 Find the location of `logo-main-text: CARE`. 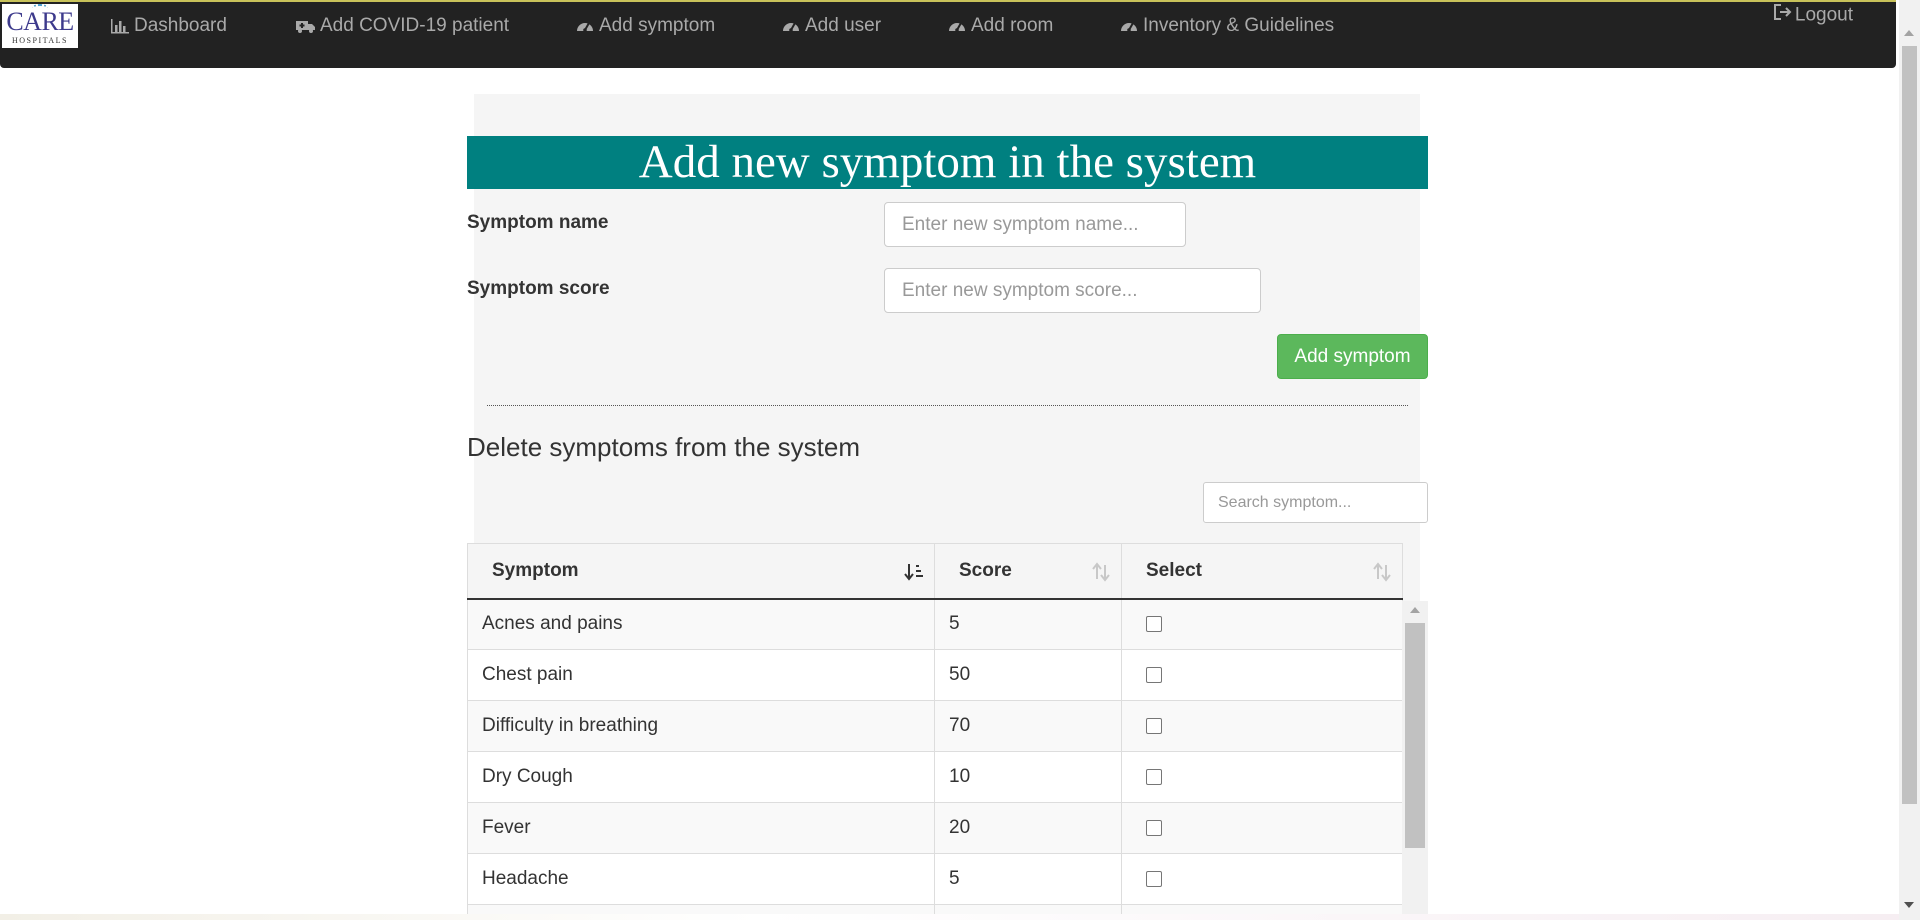

logo-main-text: CARE is located at coordinates (40, 21).